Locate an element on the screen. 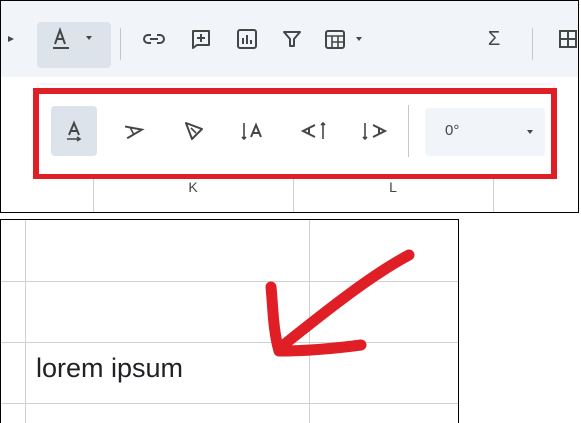 The image size is (581, 423). filter-icon is located at coordinates (292, 39).